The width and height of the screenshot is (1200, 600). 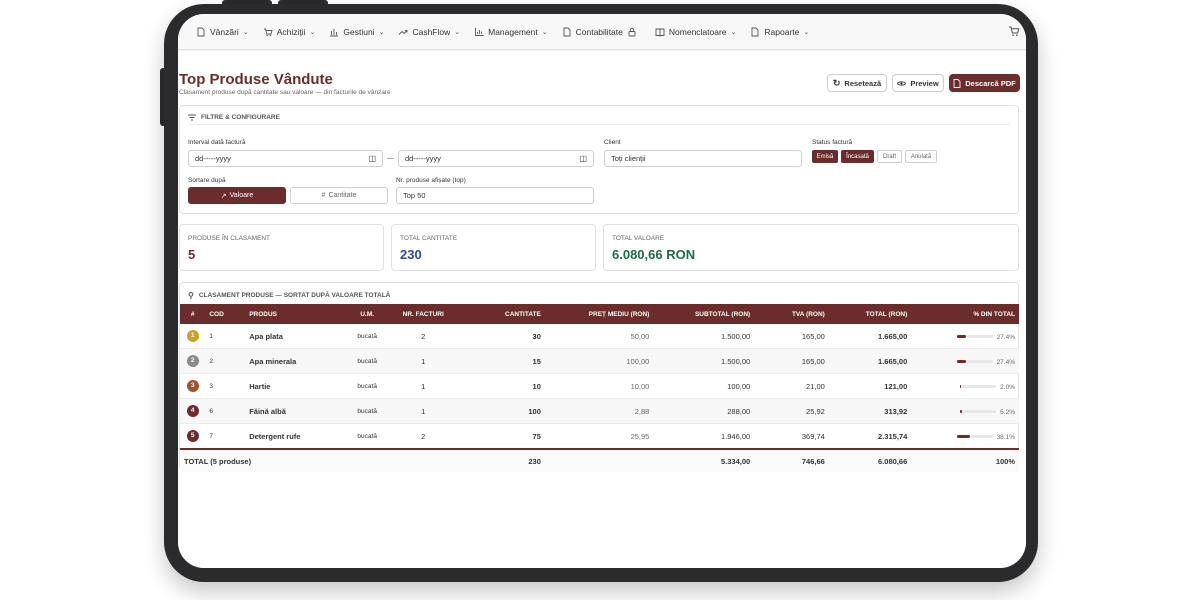 What do you see at coordinates (660, 32) in the screenshot?
I see `book-icon` at bounding box center [660, 32].